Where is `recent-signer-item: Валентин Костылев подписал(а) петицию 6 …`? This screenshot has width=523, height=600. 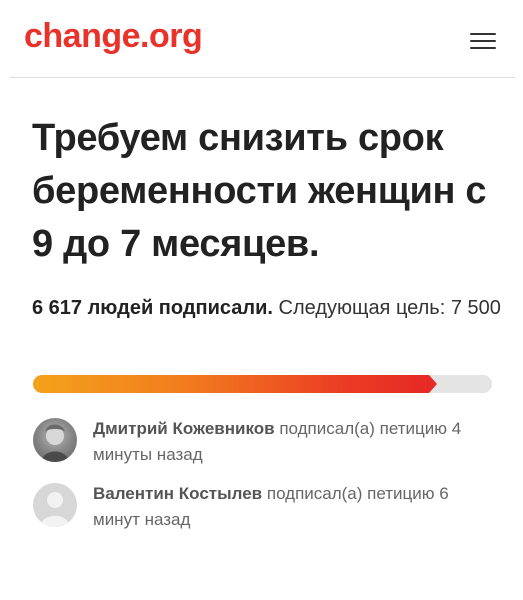
recent-signer-item: Валентин Костылев подписал(а) петицию 6 … is located at coordinates (268, 509).